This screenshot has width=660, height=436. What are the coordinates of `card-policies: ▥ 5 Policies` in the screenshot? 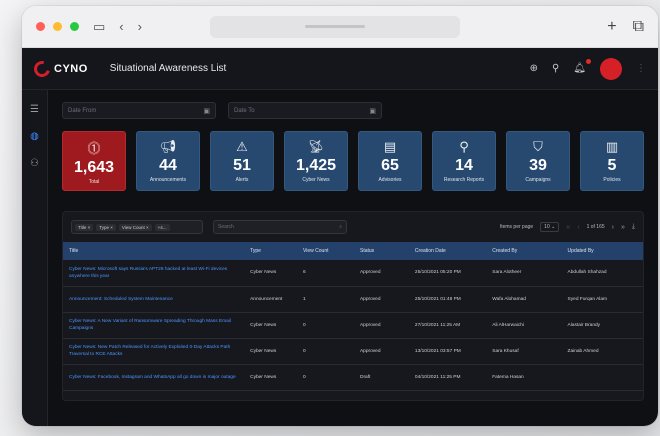 It's located at (612, 161).